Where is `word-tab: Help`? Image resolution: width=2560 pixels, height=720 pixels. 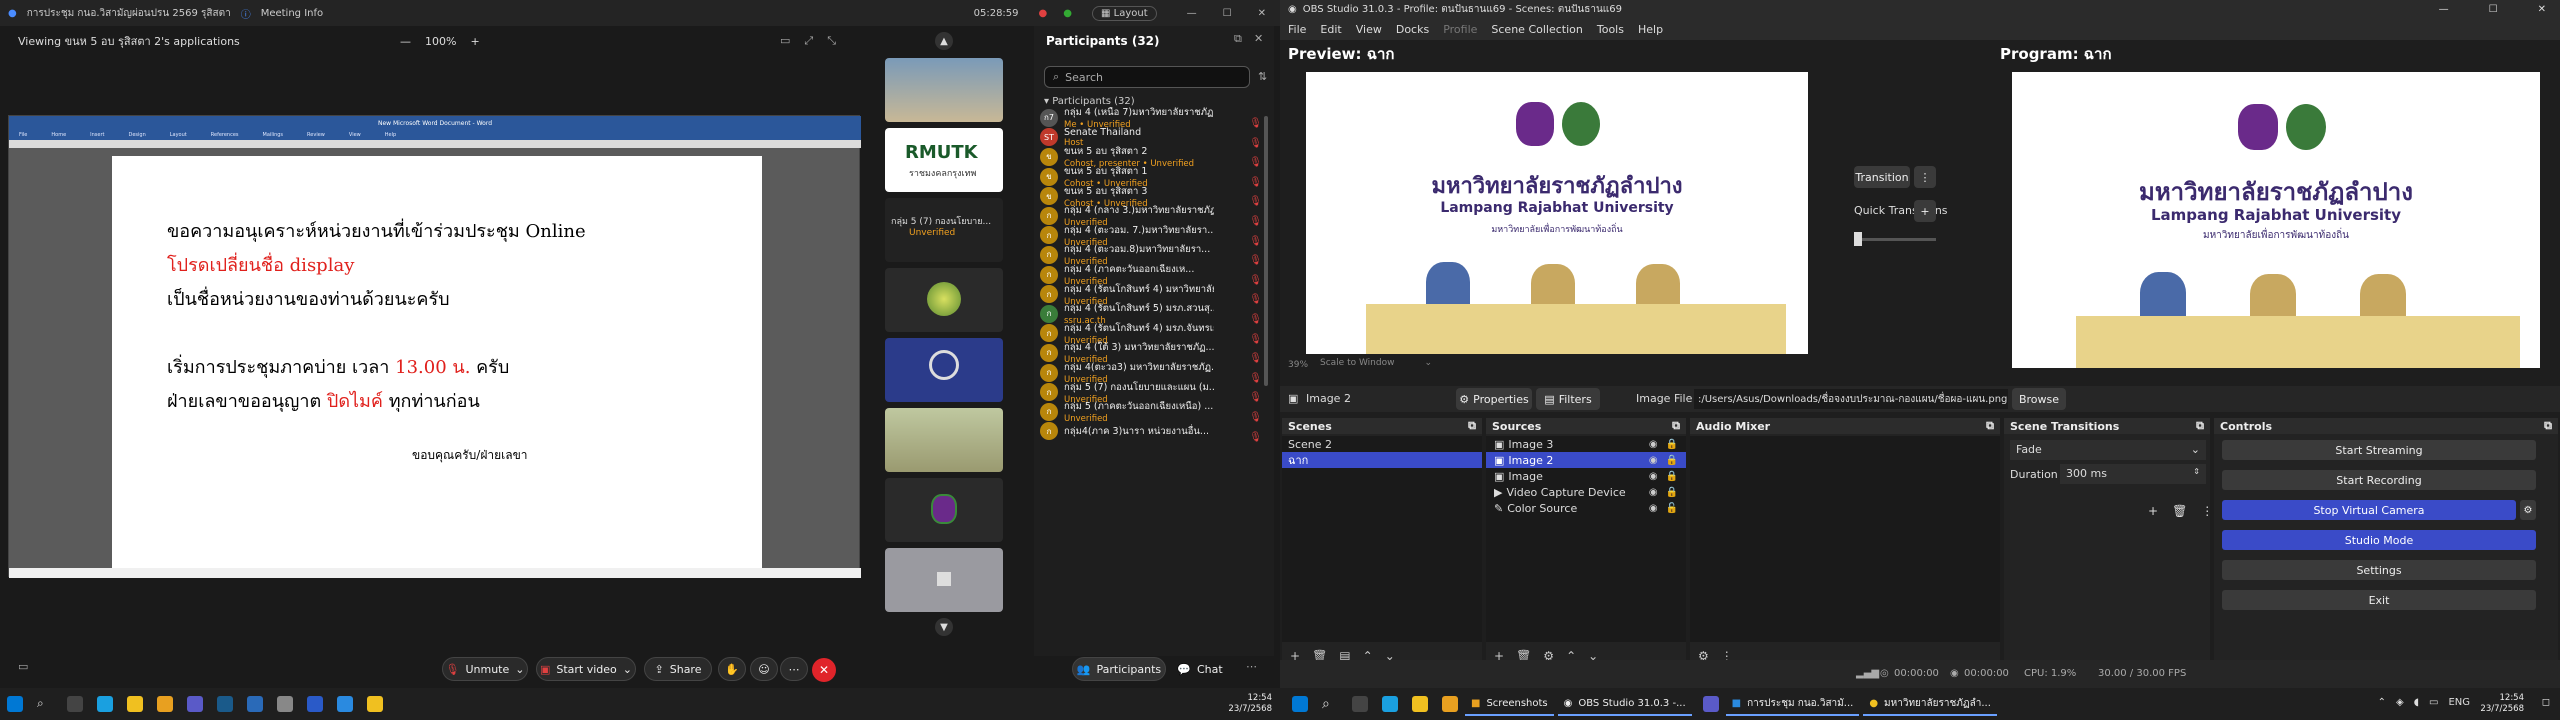 word-tab: Help is located at coordinates (390, 135).